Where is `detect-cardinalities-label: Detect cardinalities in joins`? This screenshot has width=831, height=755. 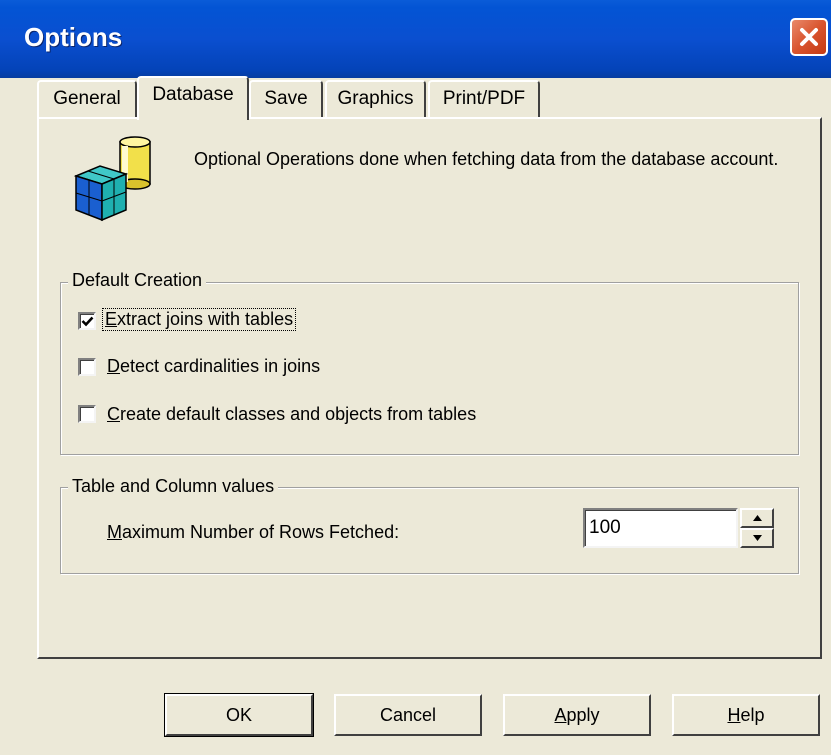 detect-cardinalities-label: Detect cardinalities in joins is located at coordinates (213, 366).